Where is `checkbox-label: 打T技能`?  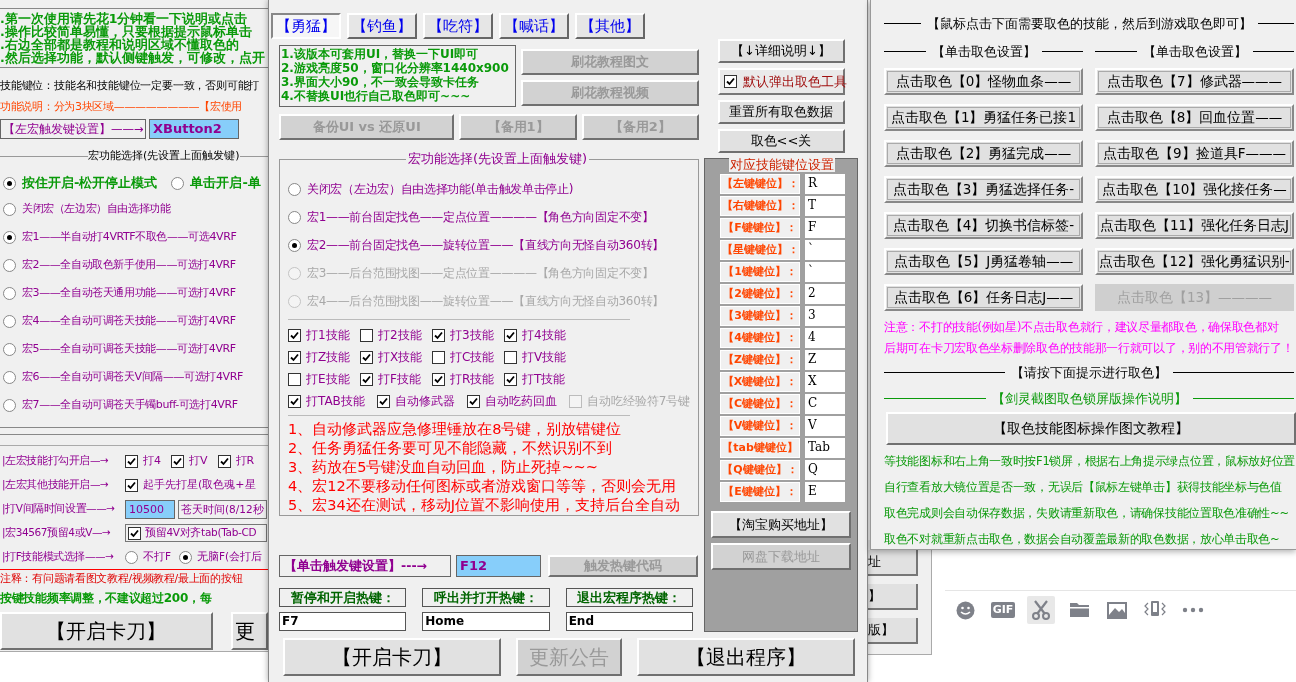
checkbox-label: 打T技能 is located at coordinates (544, 379).